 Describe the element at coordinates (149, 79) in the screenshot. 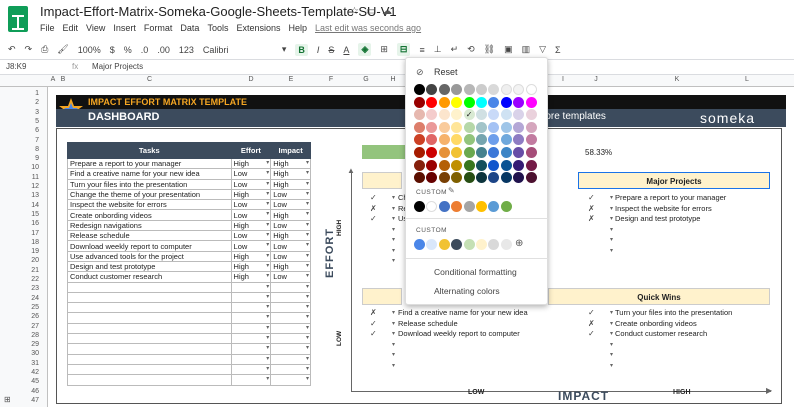

I see `column-header: C` at that location.